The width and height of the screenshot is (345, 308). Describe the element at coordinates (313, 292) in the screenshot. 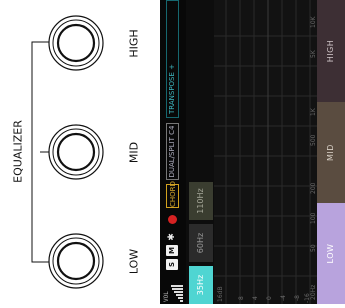

I see `freq-label-20hz: 20Hz` at that location.